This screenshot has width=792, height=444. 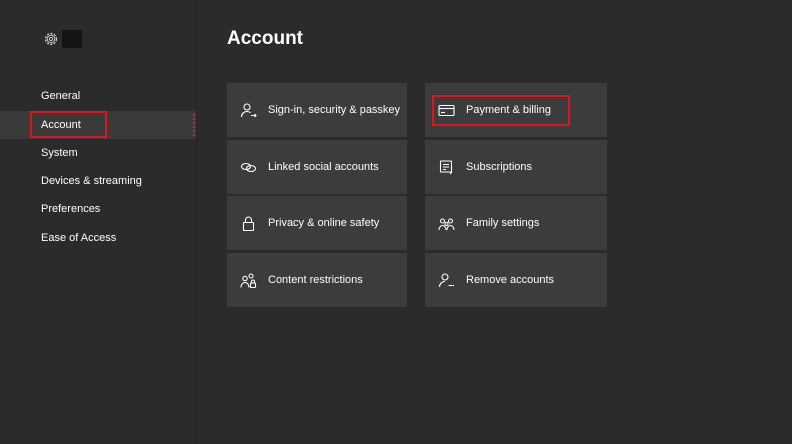 What do you see at coordinates (98, 96) in the screenshot?
I see `sidebar-item-general: General` at bounding box center [98, 96].